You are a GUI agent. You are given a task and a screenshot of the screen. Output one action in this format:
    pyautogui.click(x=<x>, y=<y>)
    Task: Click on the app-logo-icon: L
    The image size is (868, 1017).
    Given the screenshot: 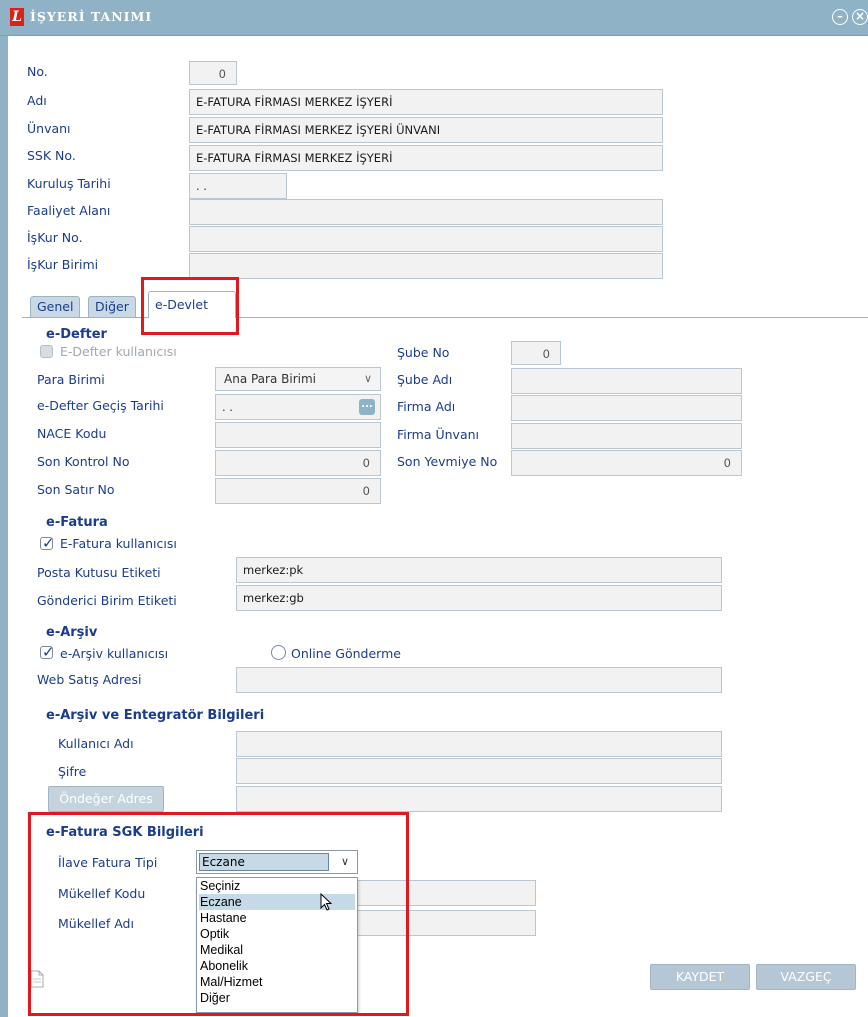 What is the action you would take?
    pyautogui.click(x=17, y=17)
    